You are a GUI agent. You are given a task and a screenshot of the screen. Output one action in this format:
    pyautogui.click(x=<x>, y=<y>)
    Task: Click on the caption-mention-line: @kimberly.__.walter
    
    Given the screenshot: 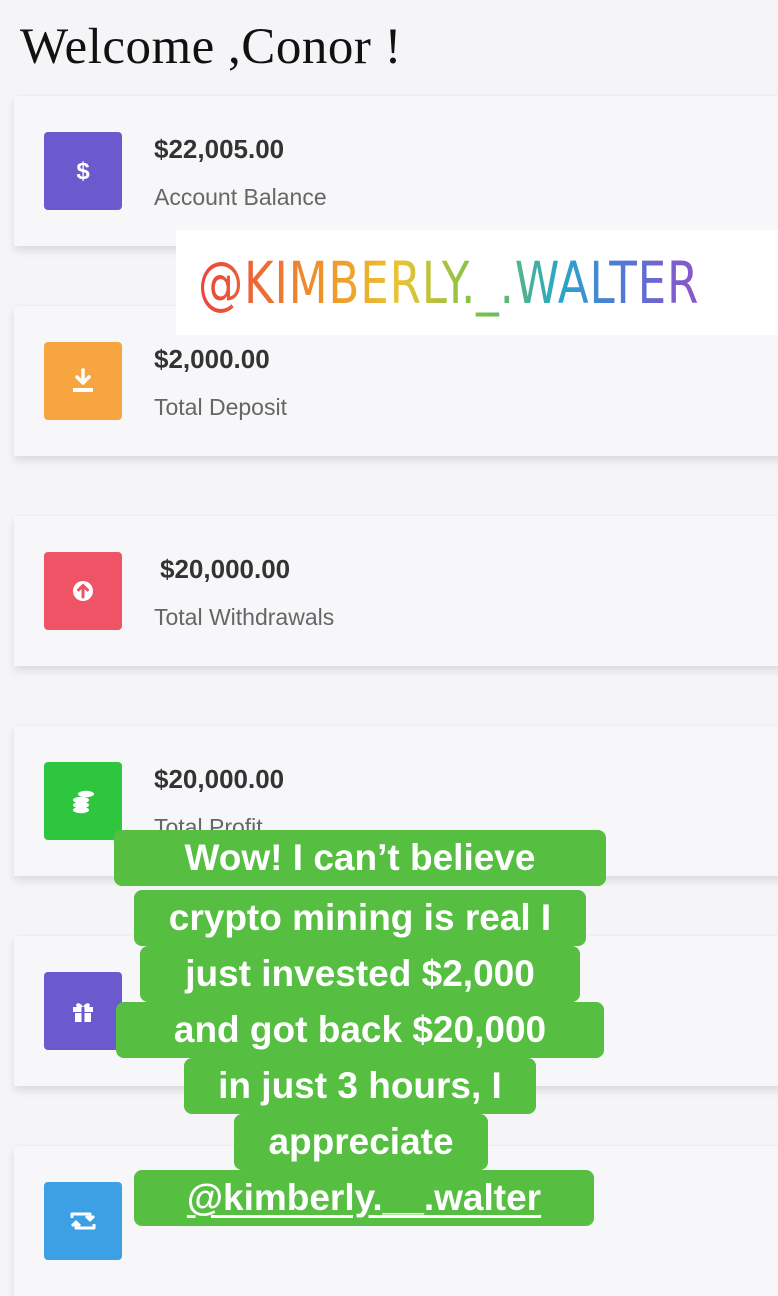 What is the action you would take?
    pyautogui.click(x=364, y=1198)
    